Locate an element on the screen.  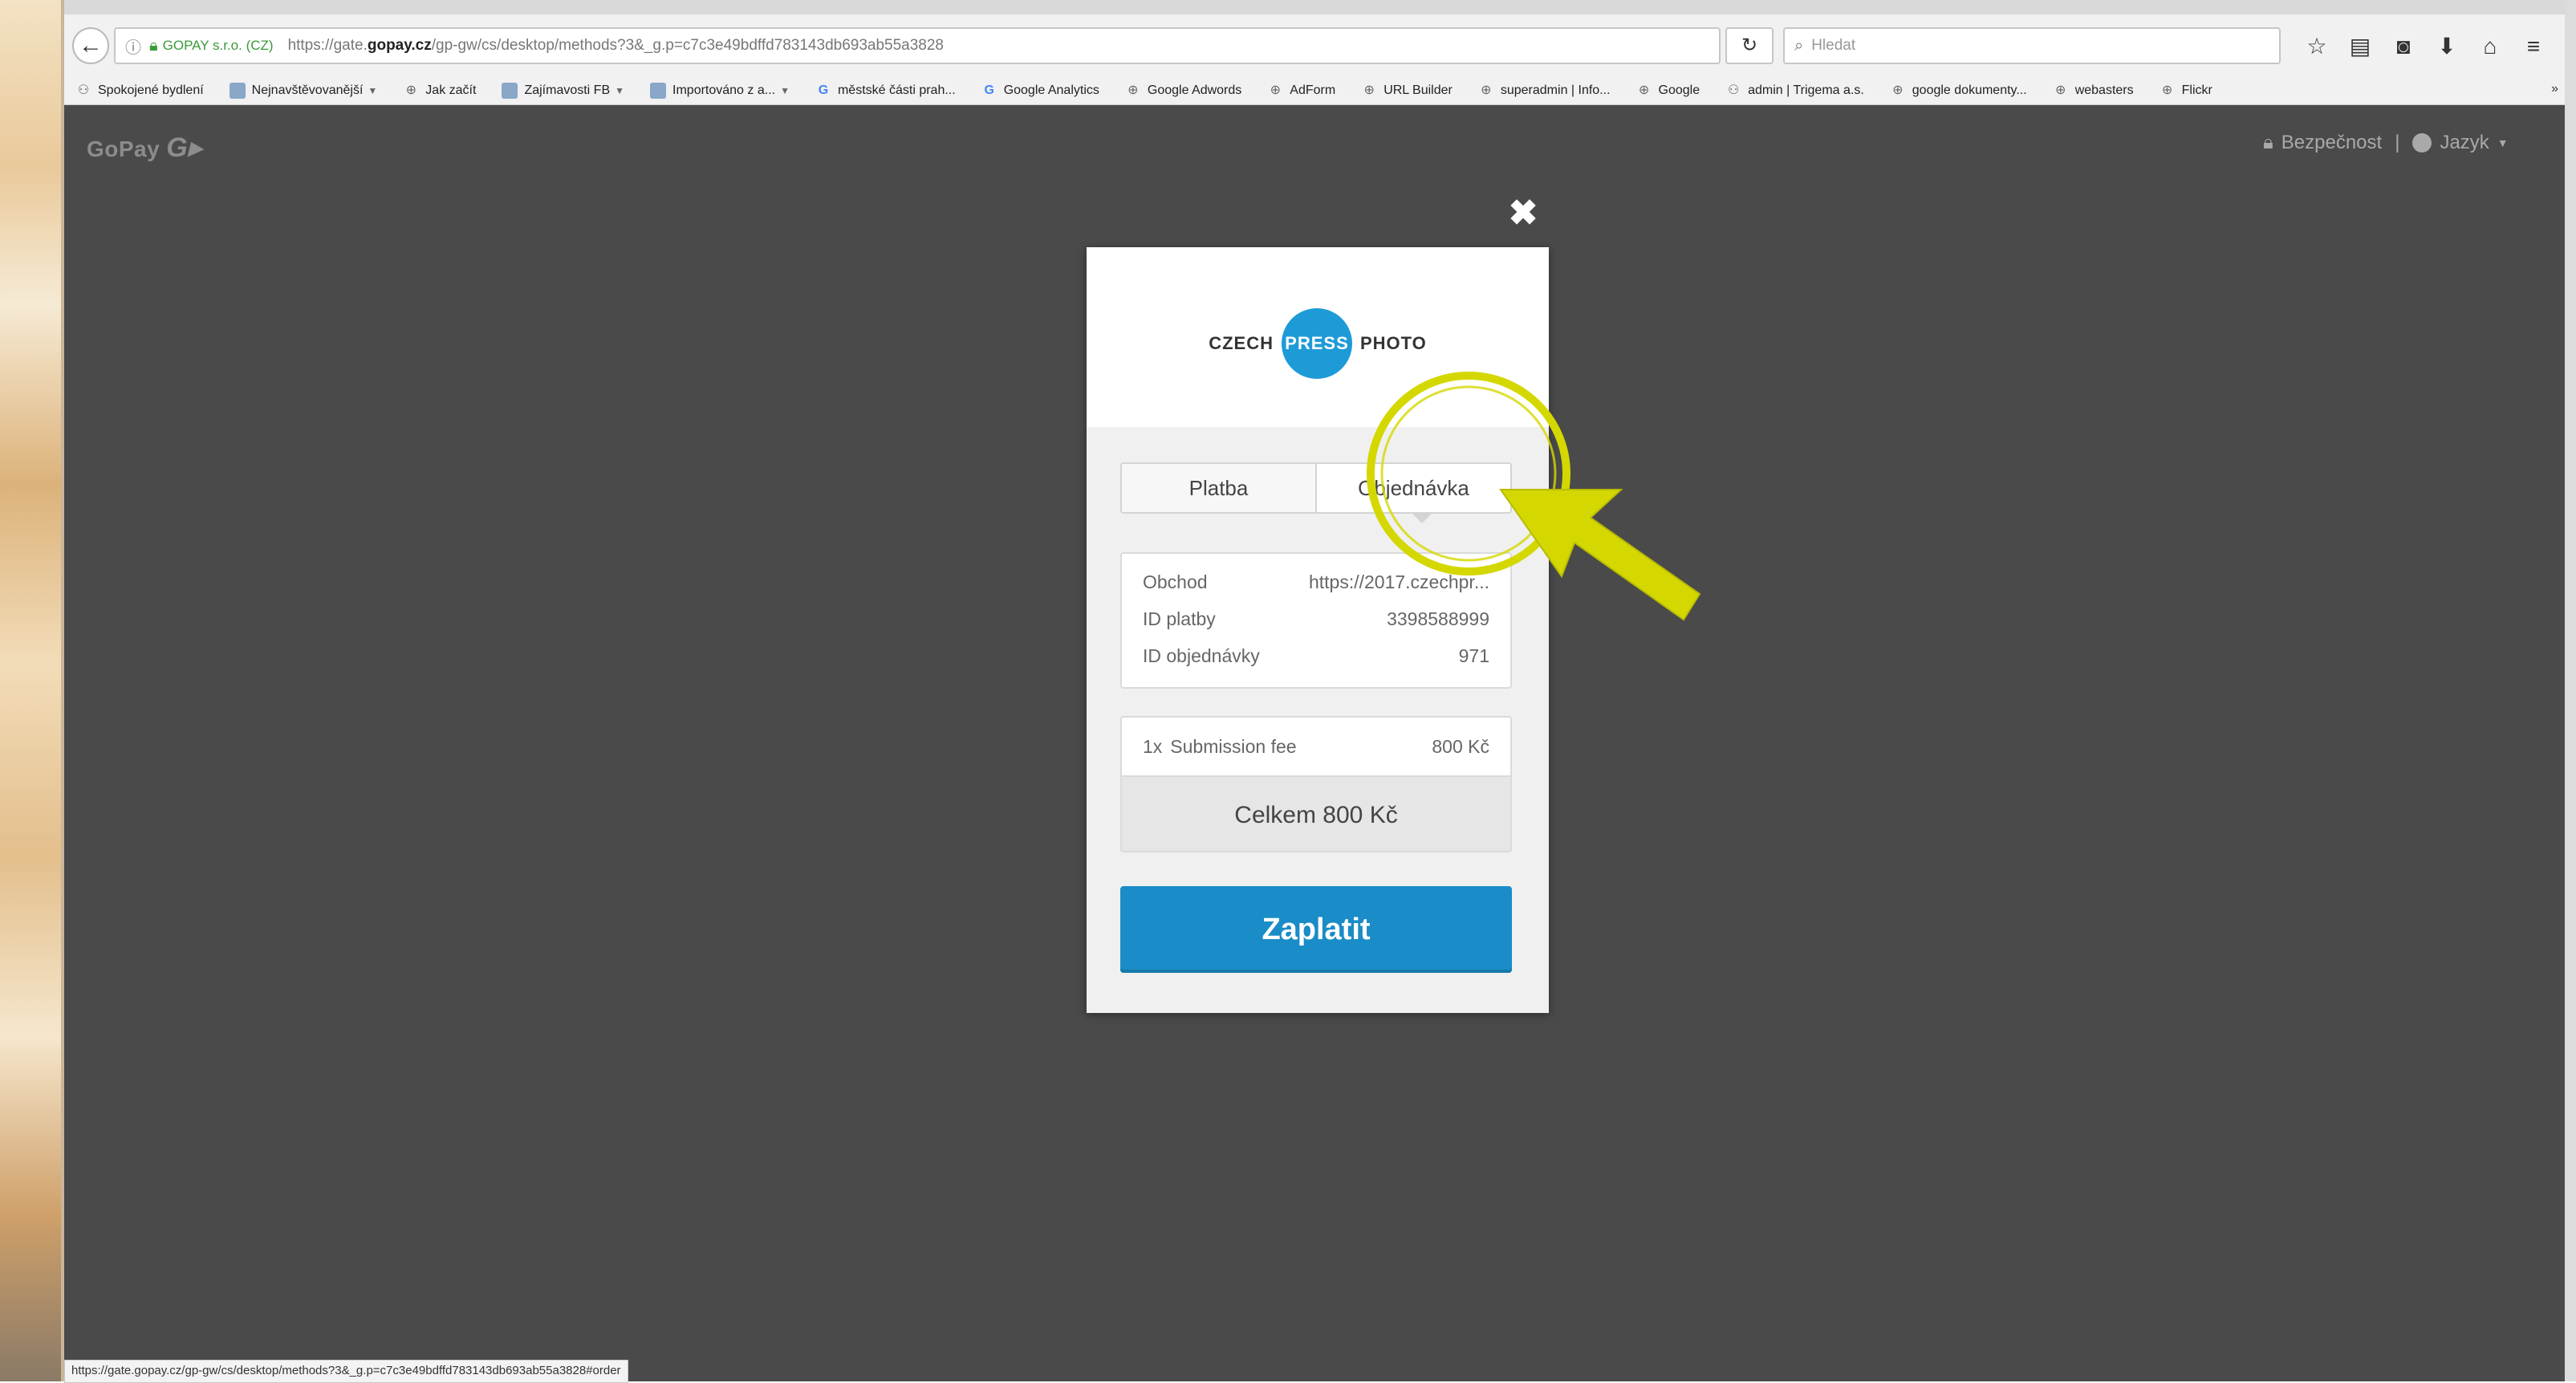
desktop-edge is located at coordinates (2570, 690).